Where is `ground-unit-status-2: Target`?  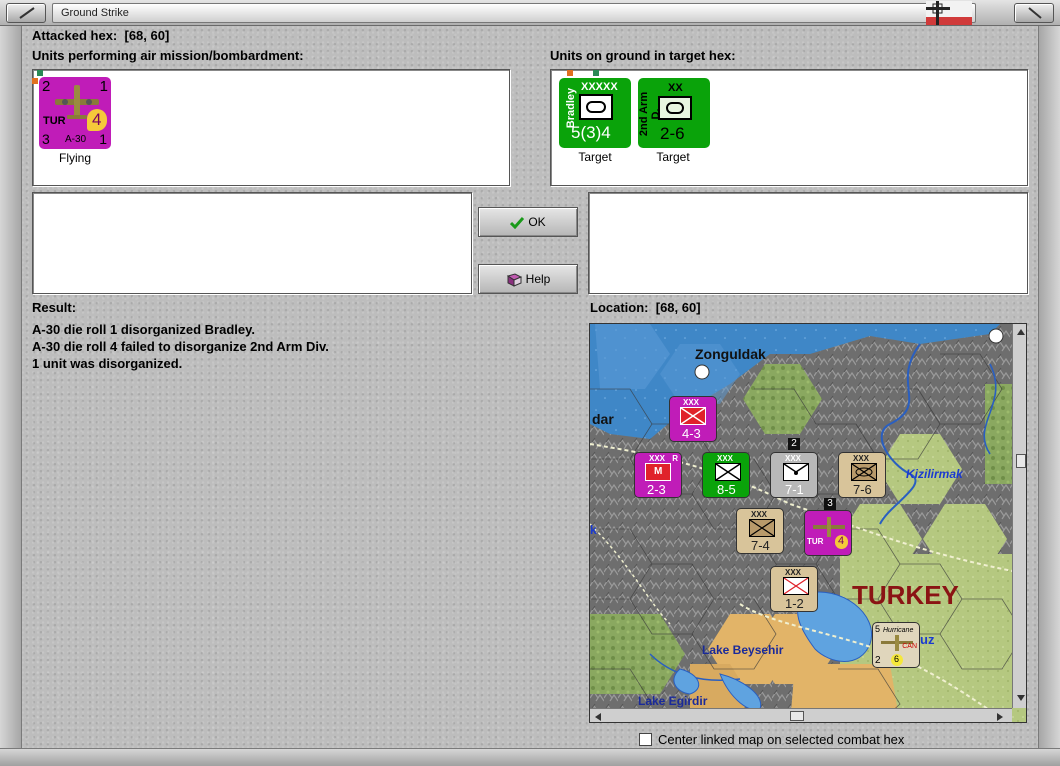
ground-unit-status-2: Target is located at coordinates (673, 157).